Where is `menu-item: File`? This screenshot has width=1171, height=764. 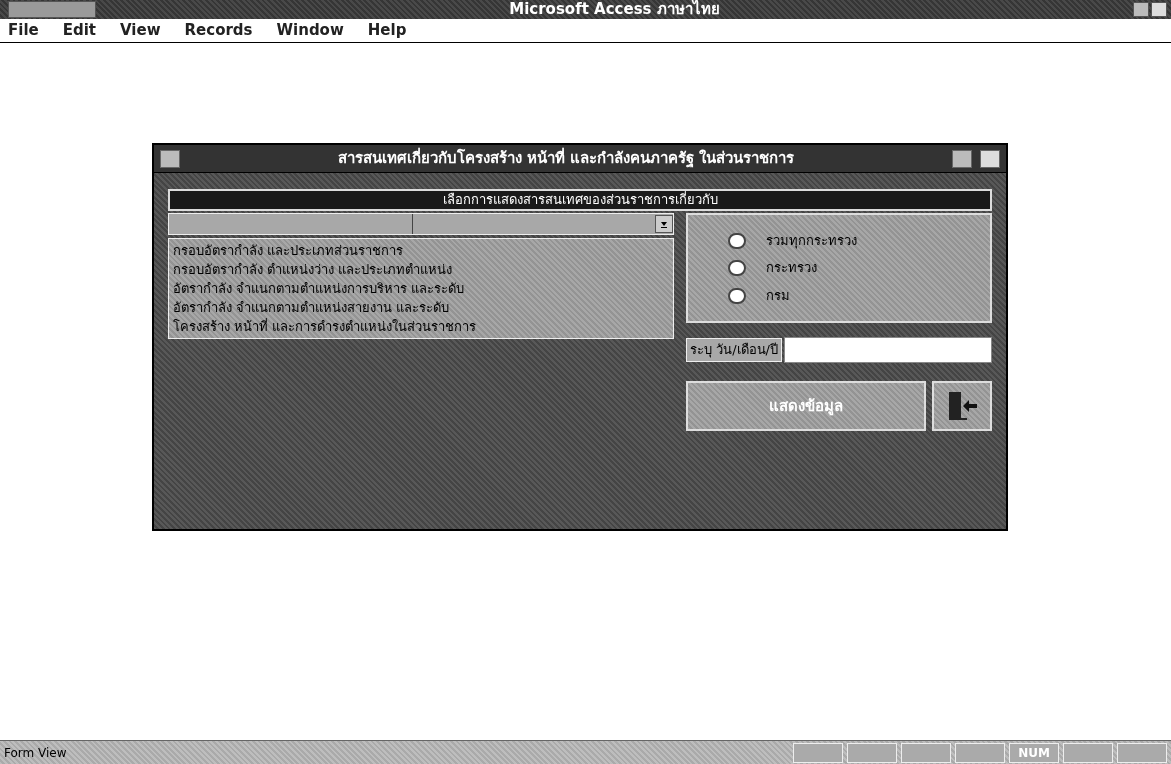 menu-item: File is located at coordinates (23, 30).